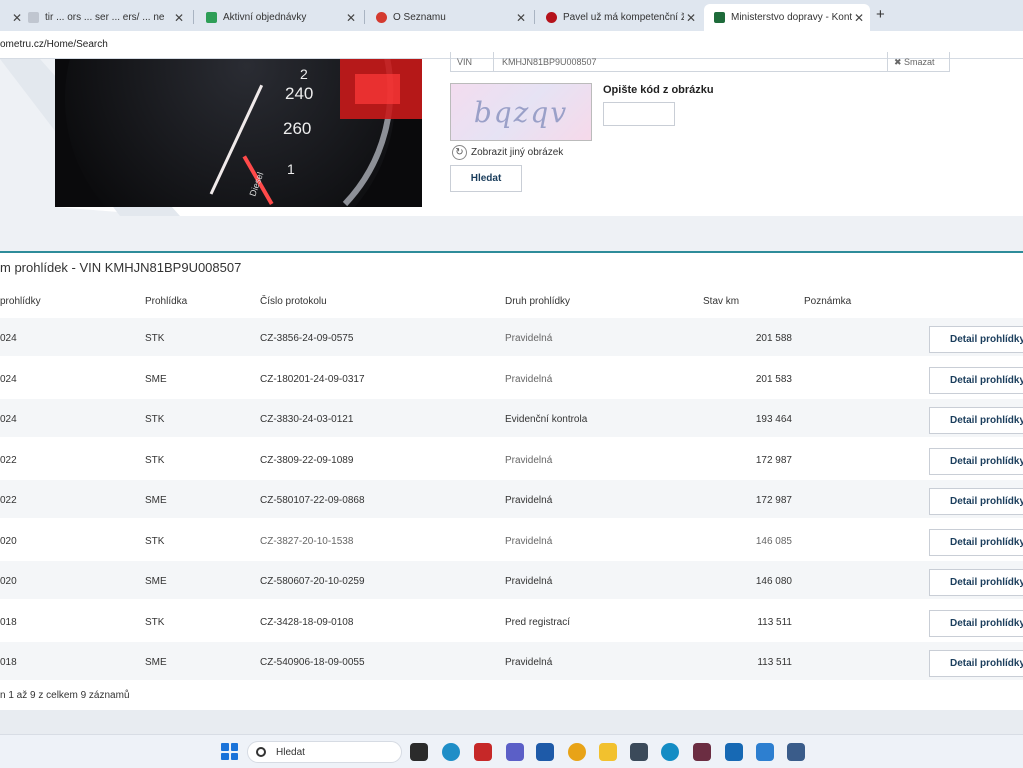  I want to click on edge-icon, so click(670, 752).